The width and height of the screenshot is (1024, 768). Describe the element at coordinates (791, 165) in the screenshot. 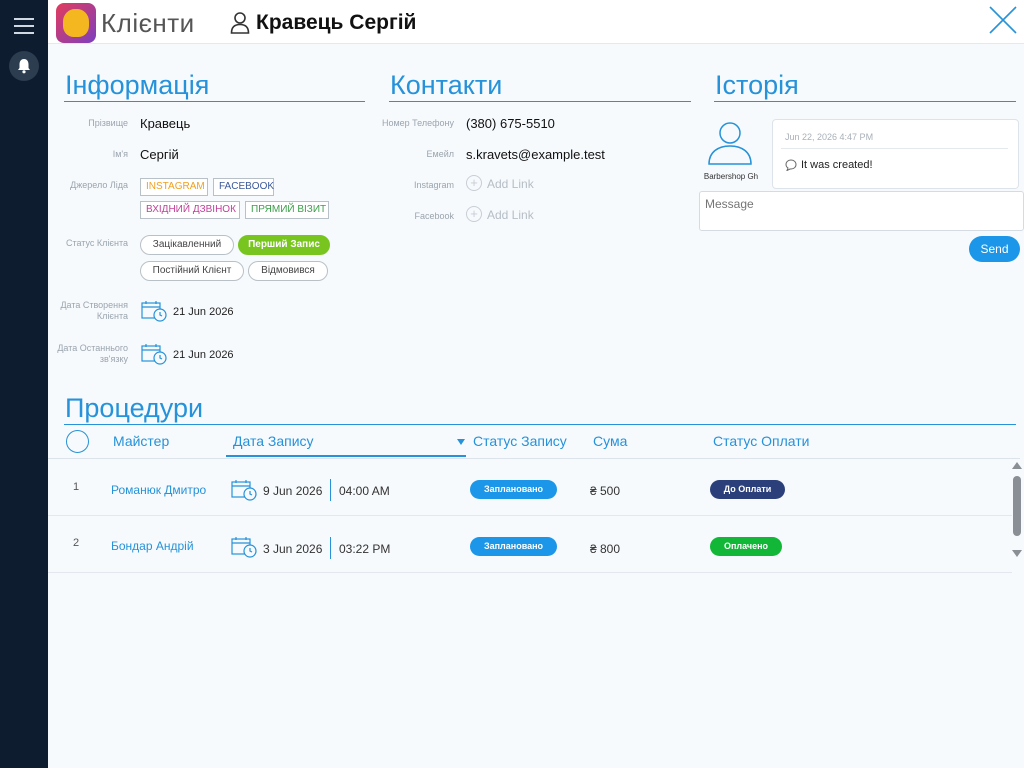

I see `comment-icon` at that location.